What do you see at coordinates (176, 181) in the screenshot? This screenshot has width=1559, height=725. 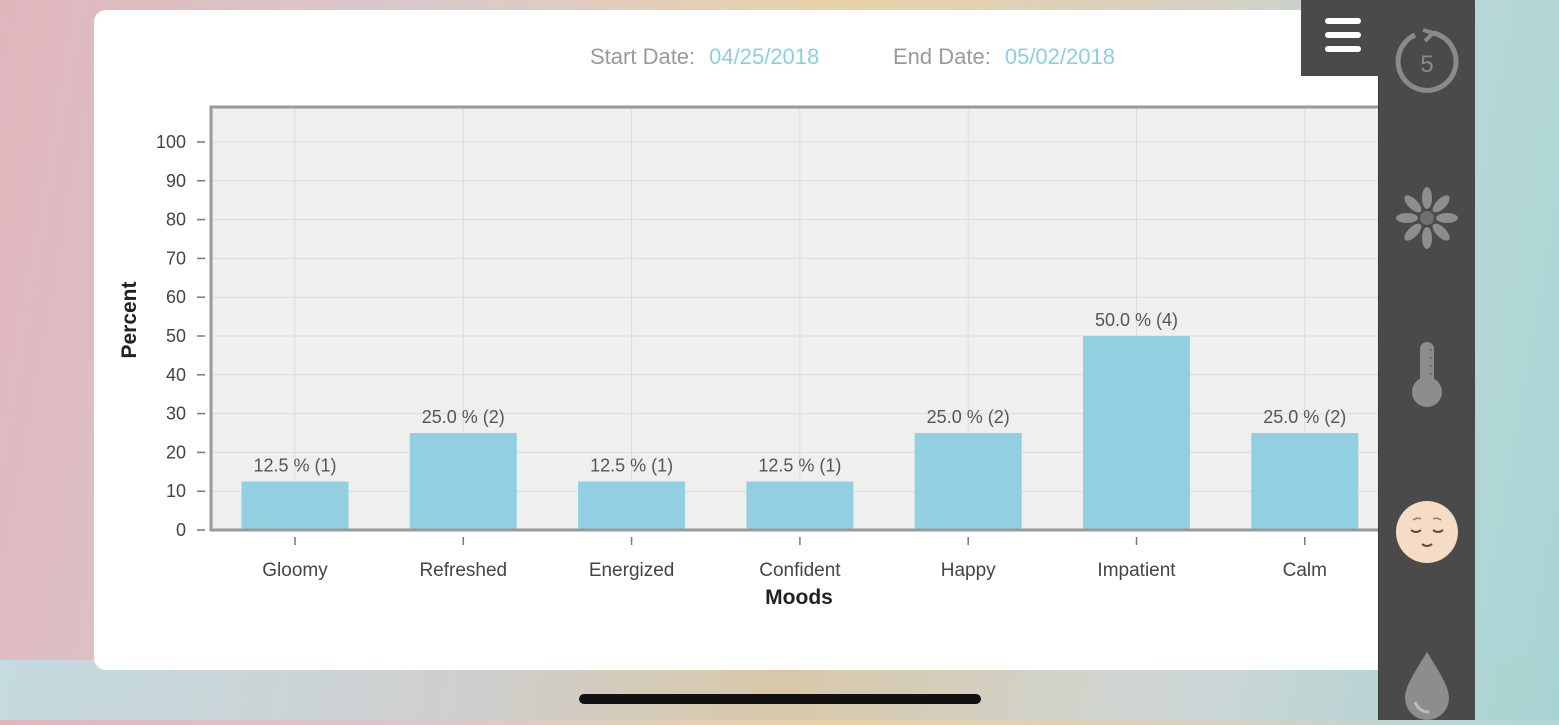 I see `y-tick-label: 90` at bounding box center [176, 181].